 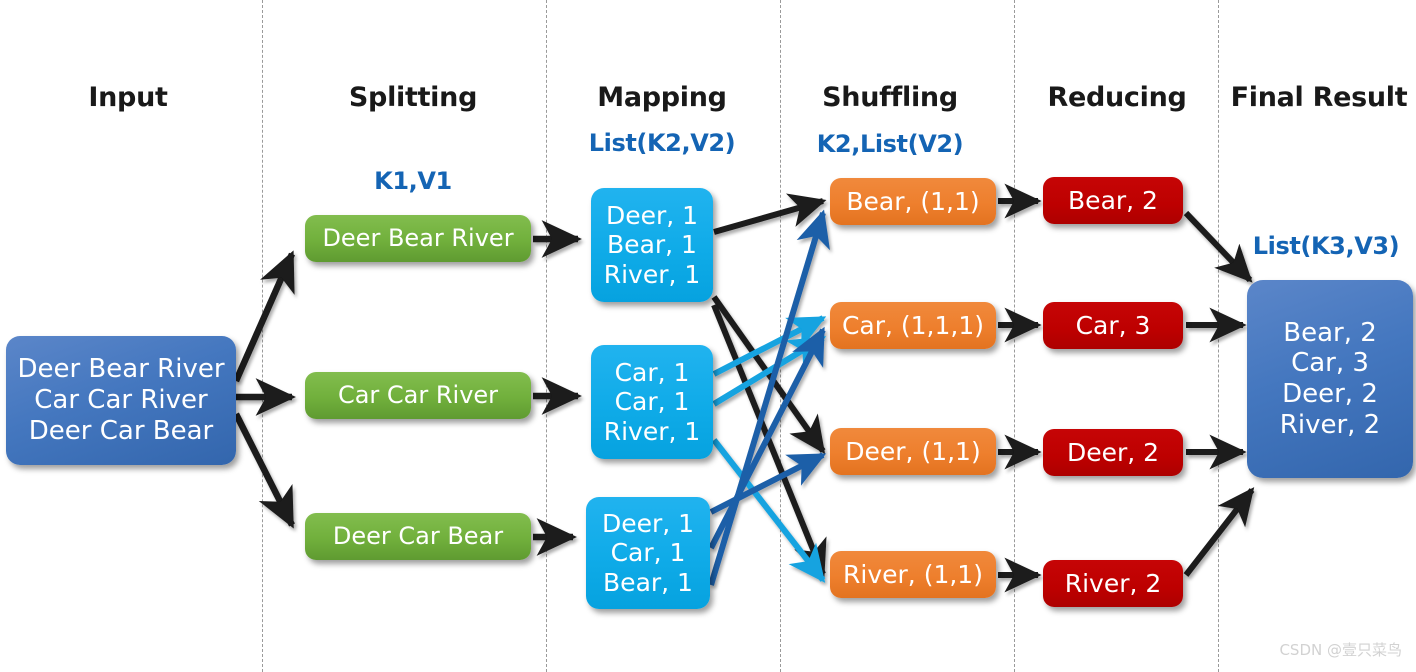 I want to click on stage-title-splitting: Splitting, so click(x=413, y=97).